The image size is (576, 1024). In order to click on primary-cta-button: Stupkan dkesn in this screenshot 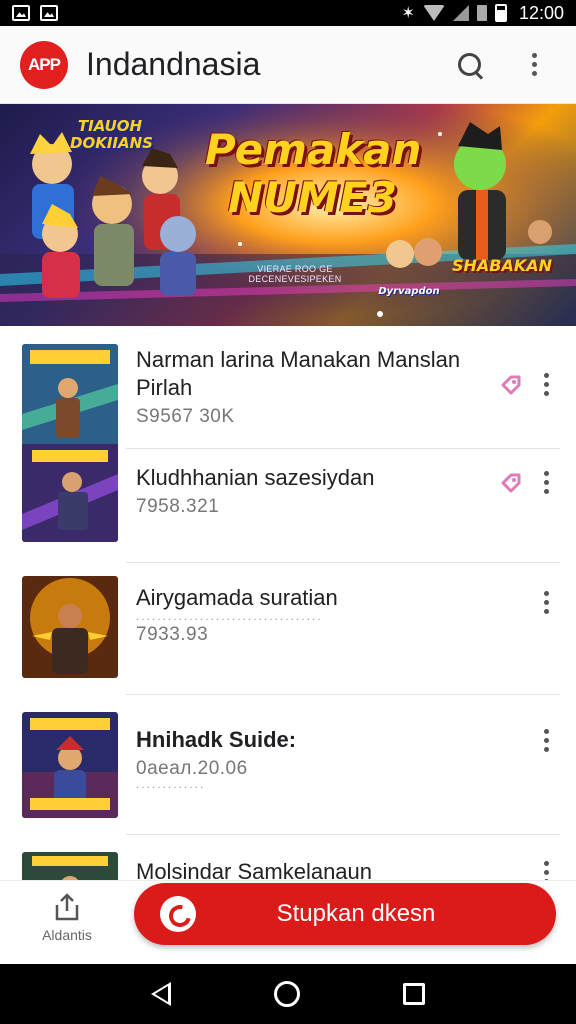, I will do `click(345, 914)`.